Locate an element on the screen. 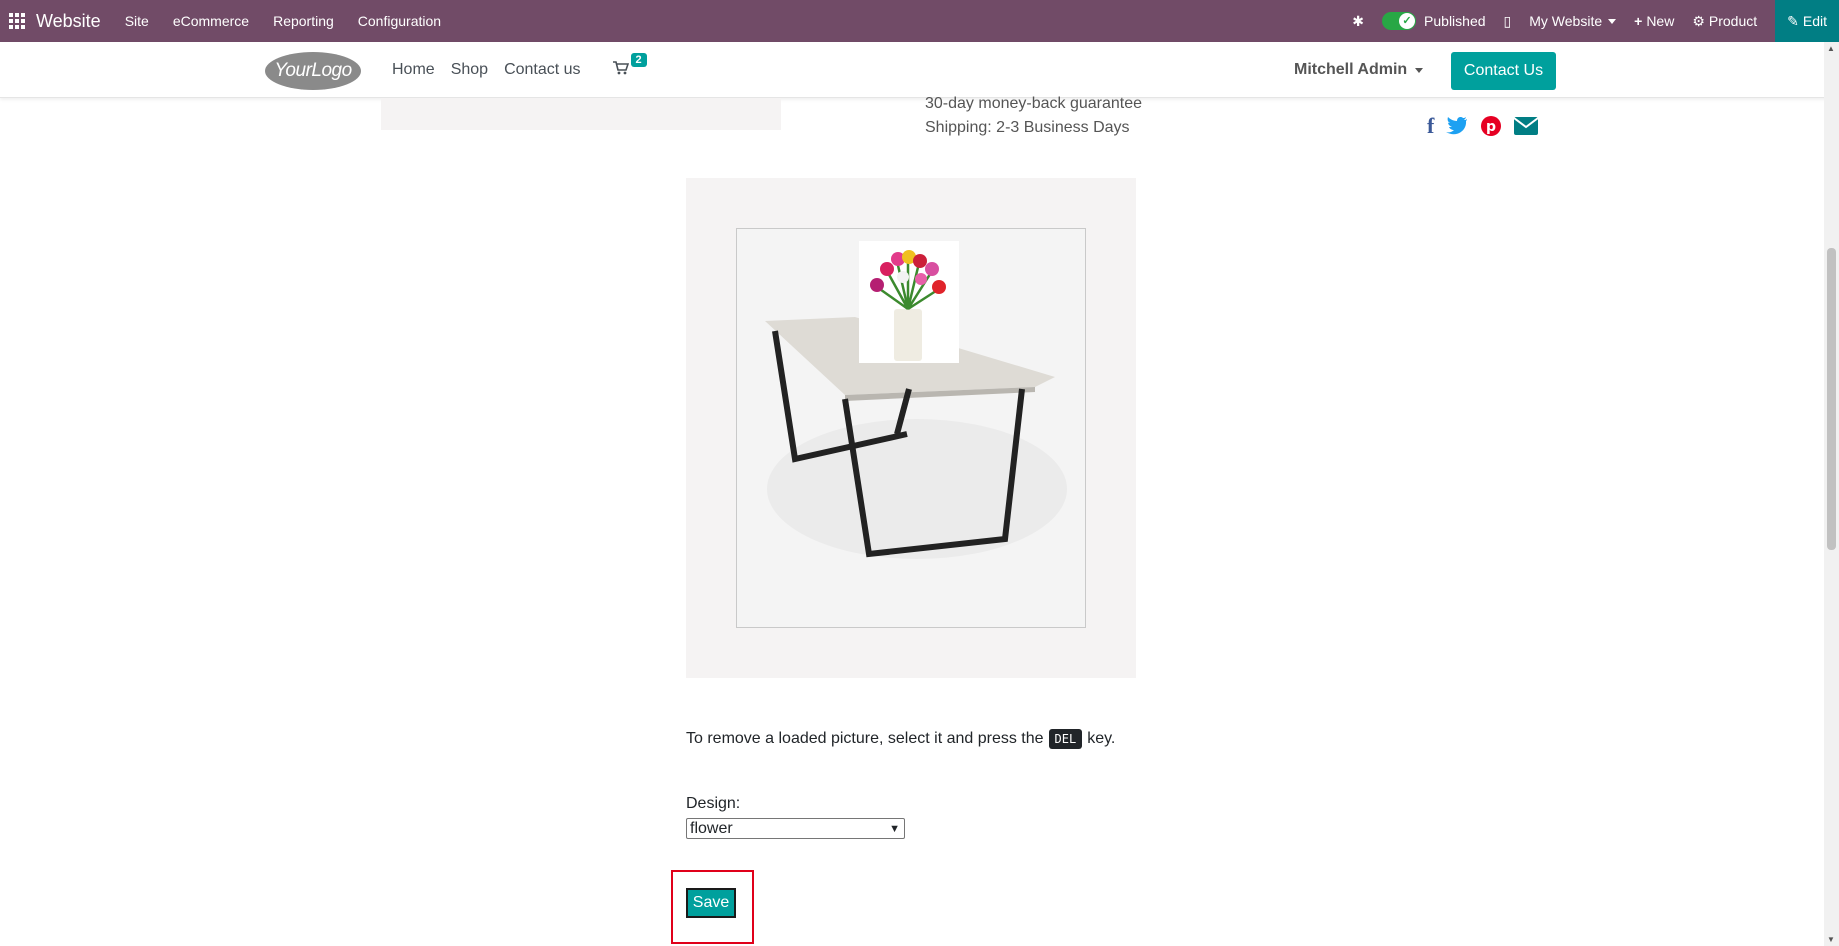  table-with-flowers-image is located at coordinates (916, 400).